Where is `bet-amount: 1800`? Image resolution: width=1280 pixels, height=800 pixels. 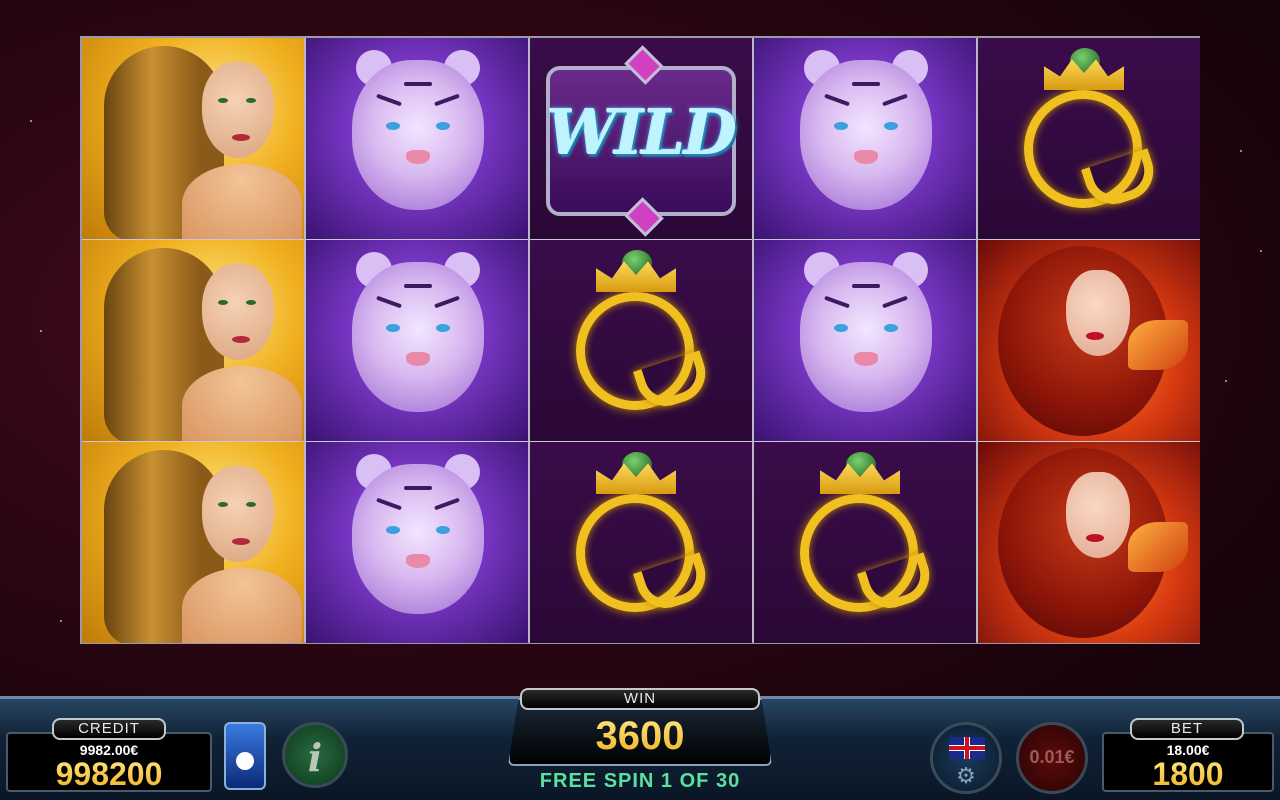 bet-amount: 1800 is located at coordinates (1188, 774).